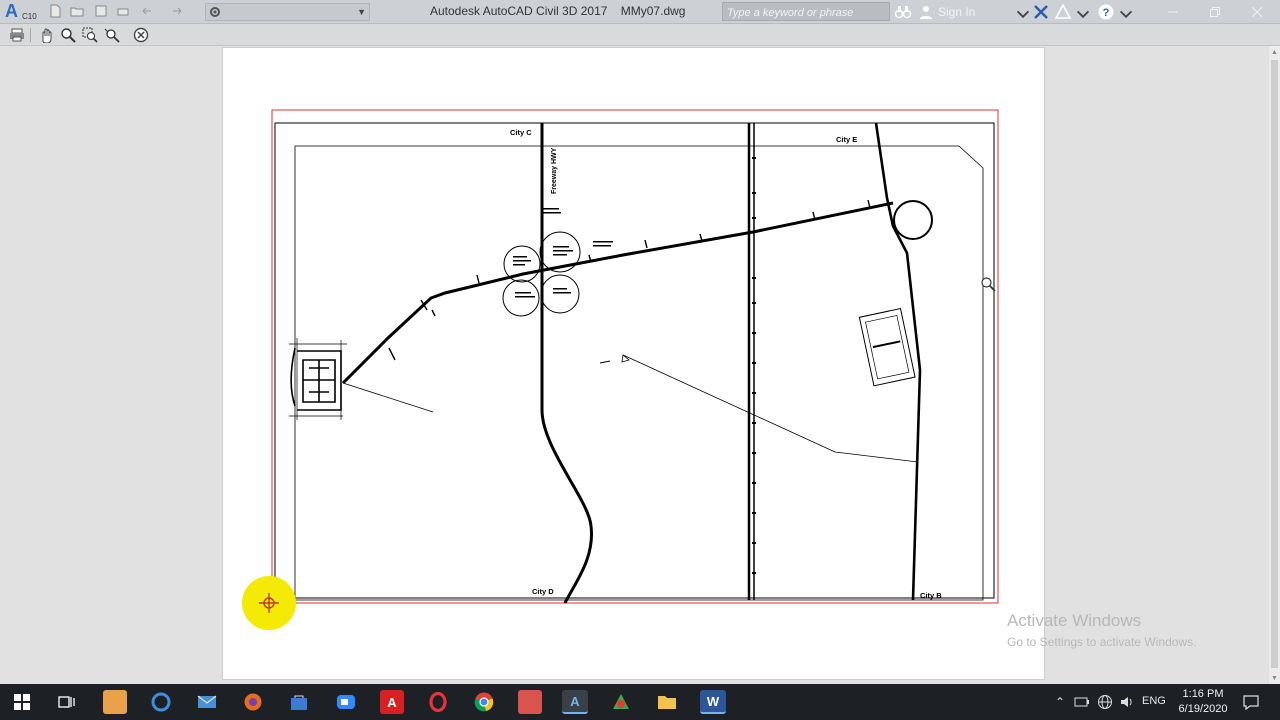 The image size is (1280, 720). What do you see at coordinates (913, 220) in the screenshot?
I see `roundabout-east` at bounding box center [913, 220].